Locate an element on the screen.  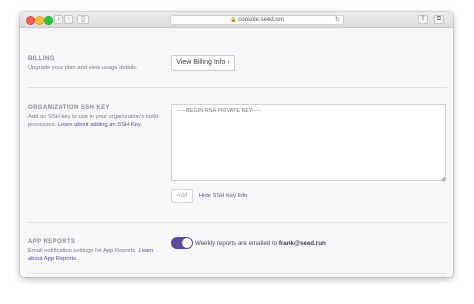
zoom-window-button is located at coordinates (48, 20).